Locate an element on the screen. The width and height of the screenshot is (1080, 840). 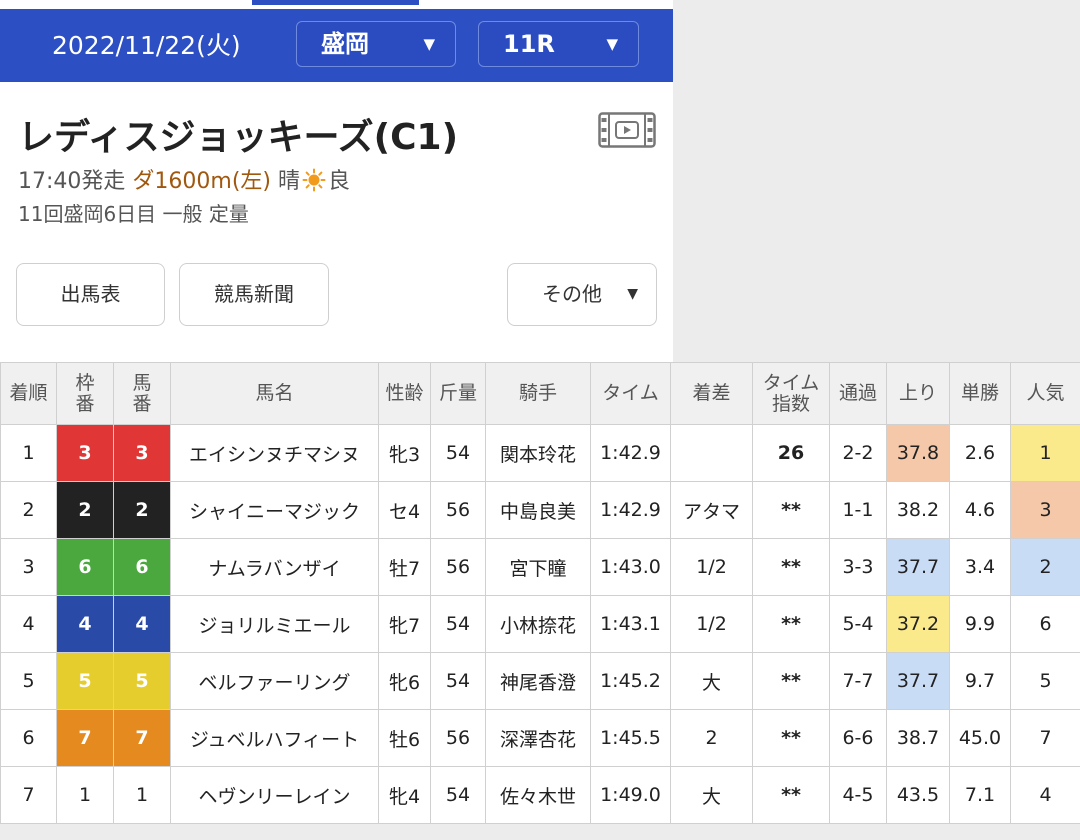
video-film-icon is located at coordinates (627, 130).